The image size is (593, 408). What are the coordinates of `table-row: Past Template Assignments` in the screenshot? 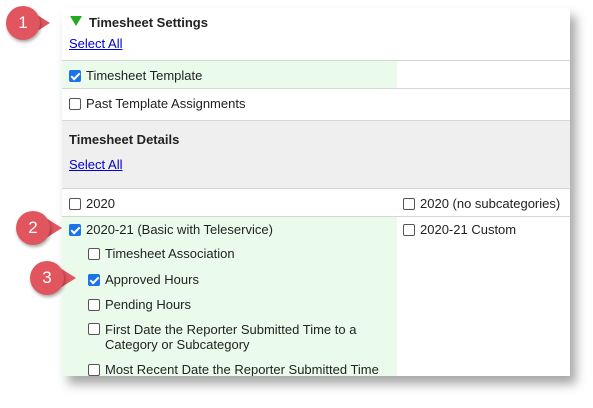 It's located at (316, 104).